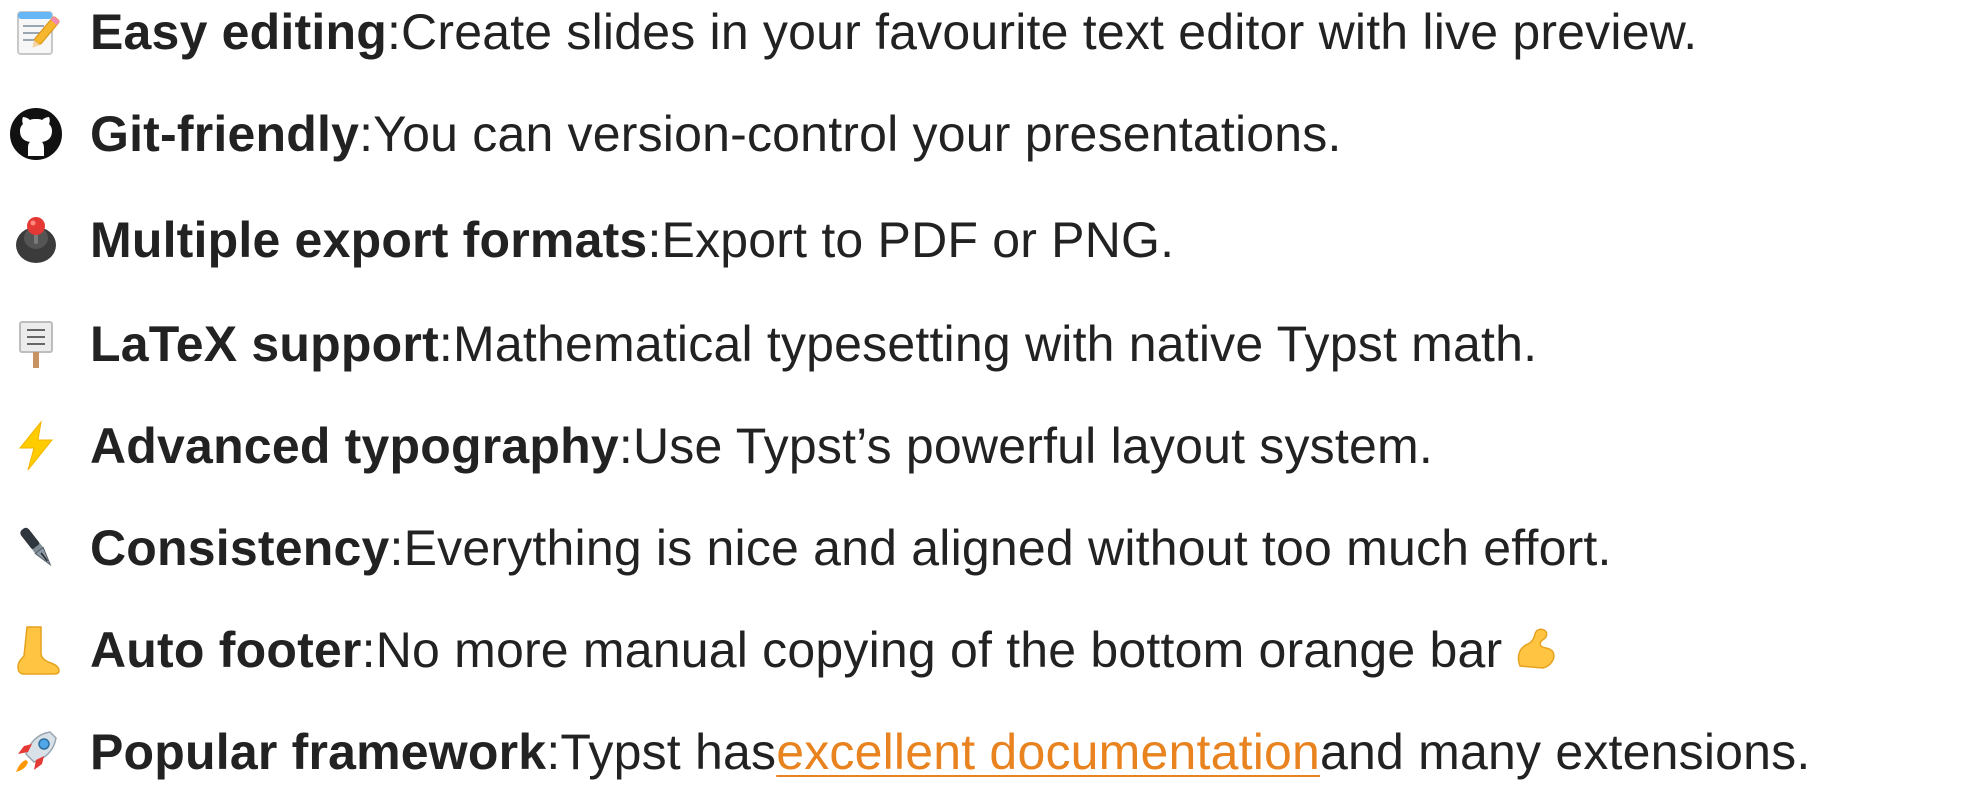 Image resolution: width=1972 pixels, height=792 pixels. I want to click on documentation-link: excellent documentation, so click(1048, 752).